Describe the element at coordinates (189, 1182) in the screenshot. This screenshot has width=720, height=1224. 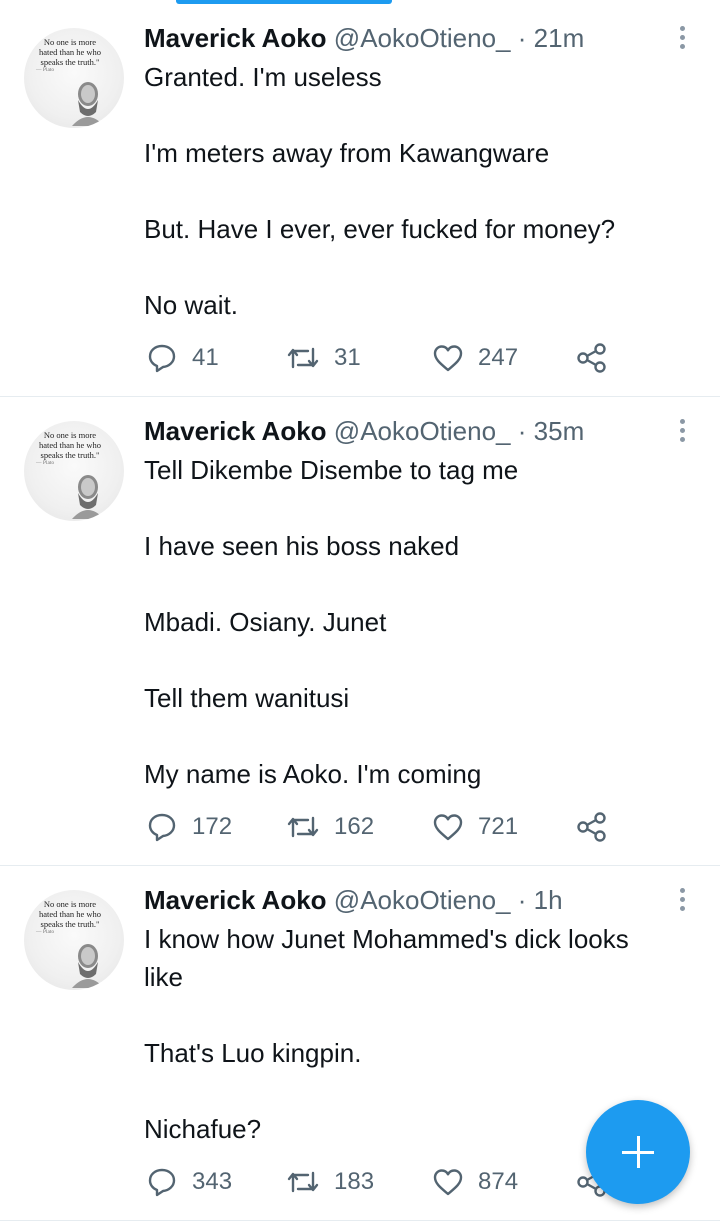
I see `reply-button: 343` at that location.